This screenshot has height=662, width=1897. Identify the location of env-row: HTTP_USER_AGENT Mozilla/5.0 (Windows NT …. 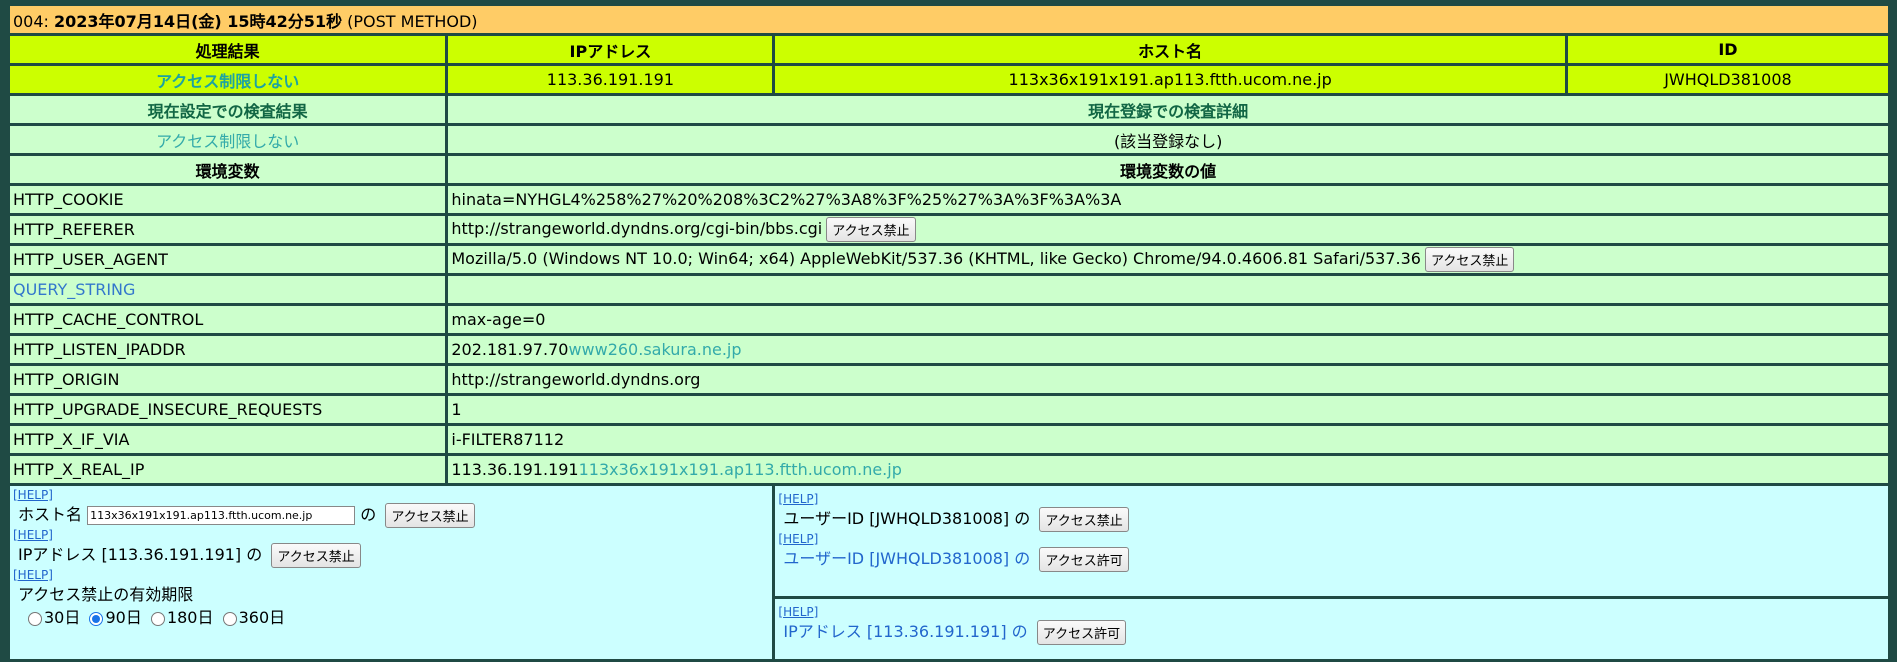
(949, 259).